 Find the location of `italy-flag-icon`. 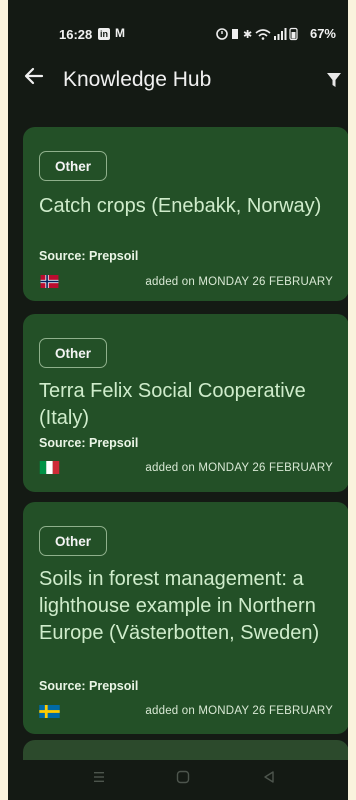

italy-flag-icon is located at coordinates (49, 467).